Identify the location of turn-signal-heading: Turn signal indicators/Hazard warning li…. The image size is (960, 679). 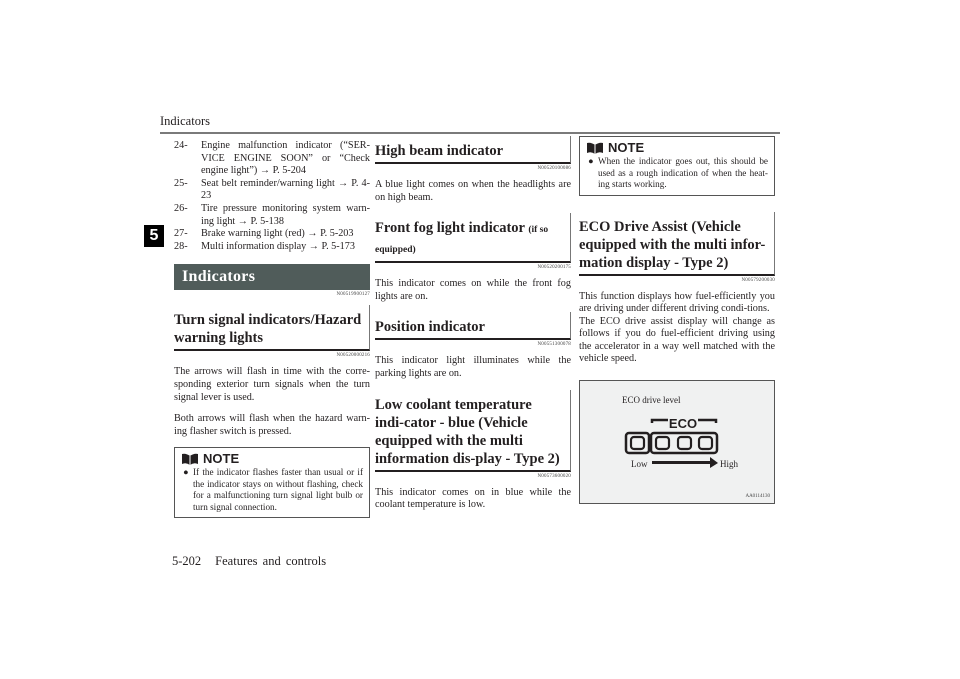
(272, 328).